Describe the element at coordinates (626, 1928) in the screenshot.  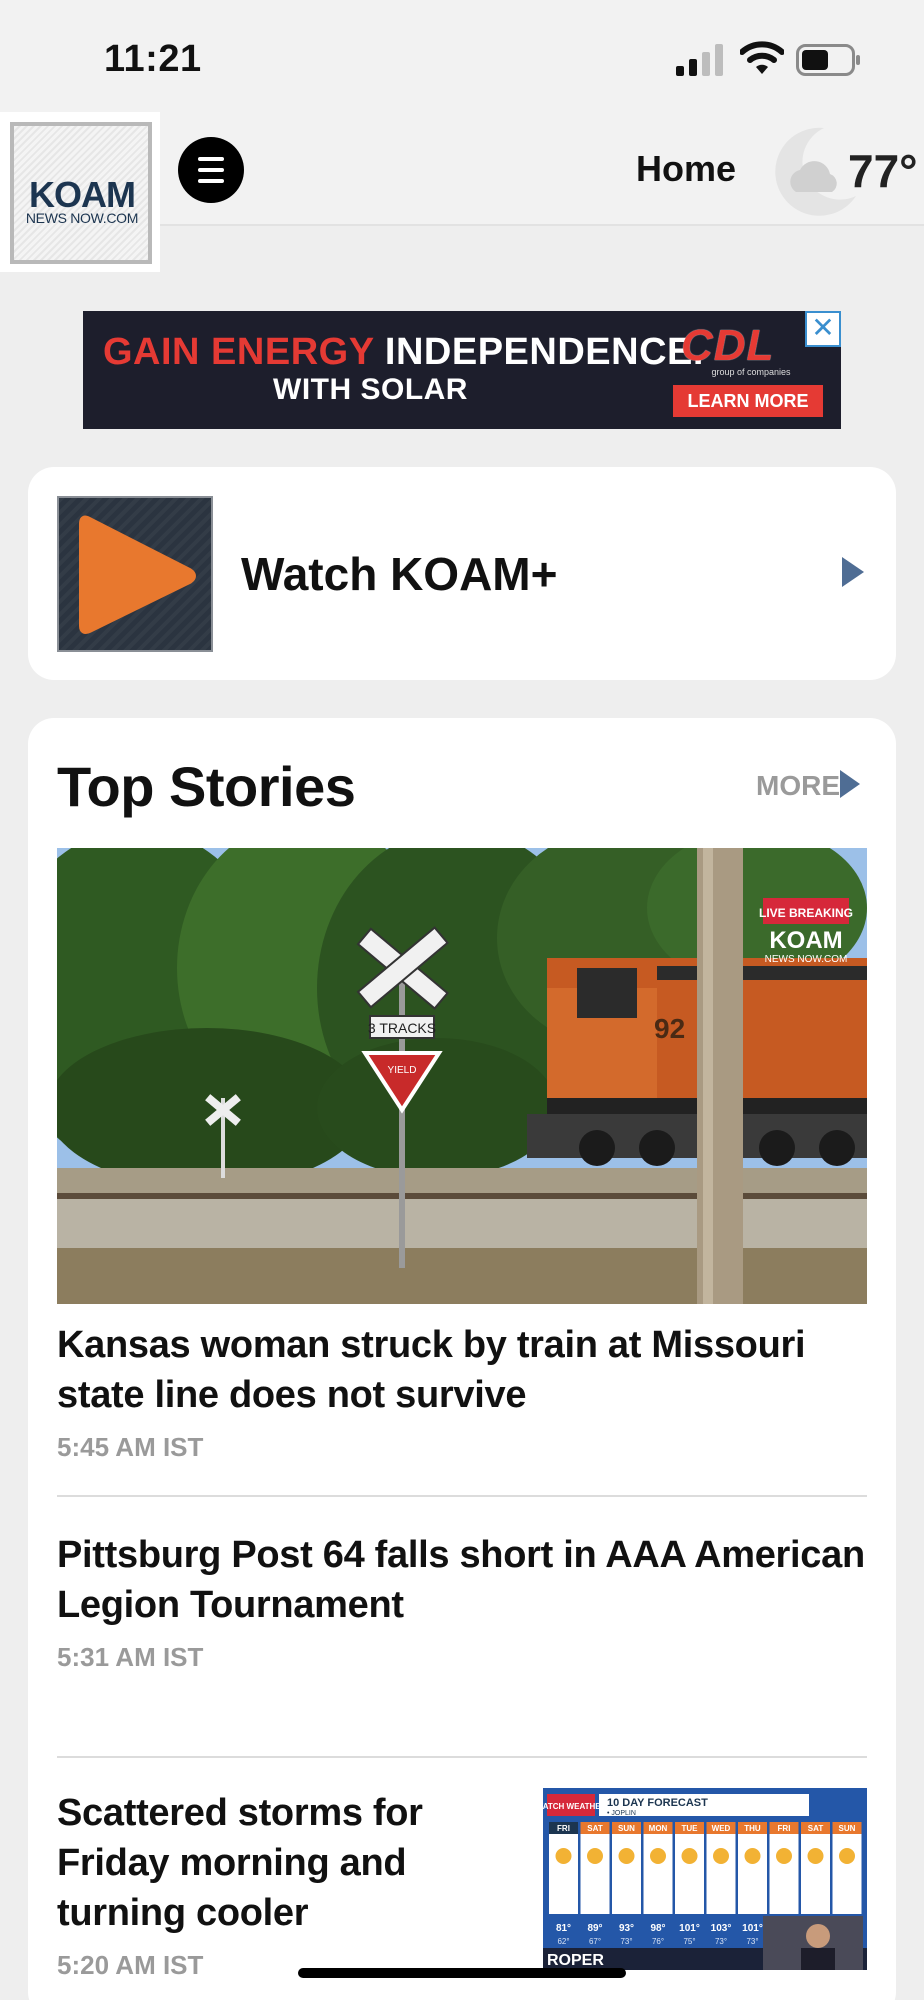
I see `forecast-high: 93°` at that location.